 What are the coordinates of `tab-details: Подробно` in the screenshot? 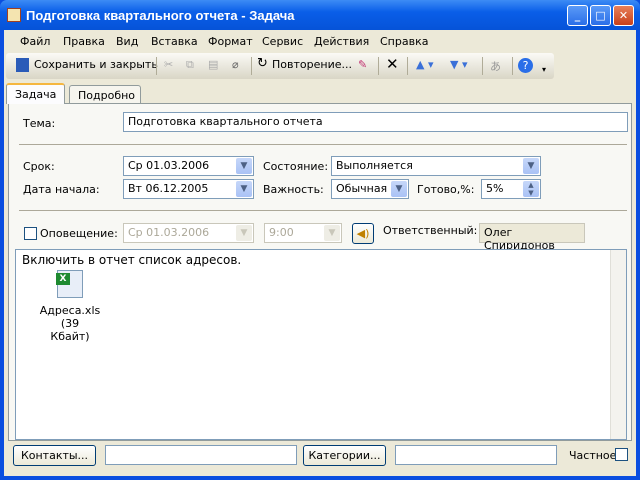 It's located at (105, 95).